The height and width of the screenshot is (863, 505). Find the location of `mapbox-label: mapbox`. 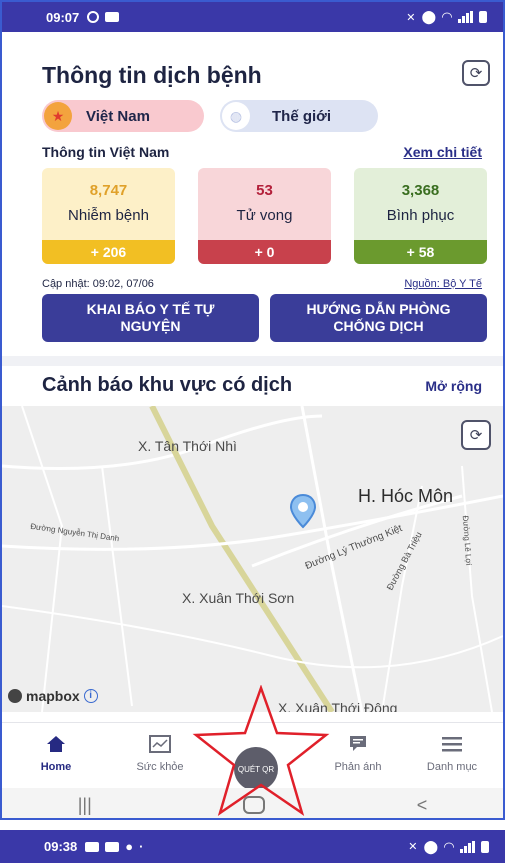

mapbox-label: mapbox is located at coordinates (53, 696).